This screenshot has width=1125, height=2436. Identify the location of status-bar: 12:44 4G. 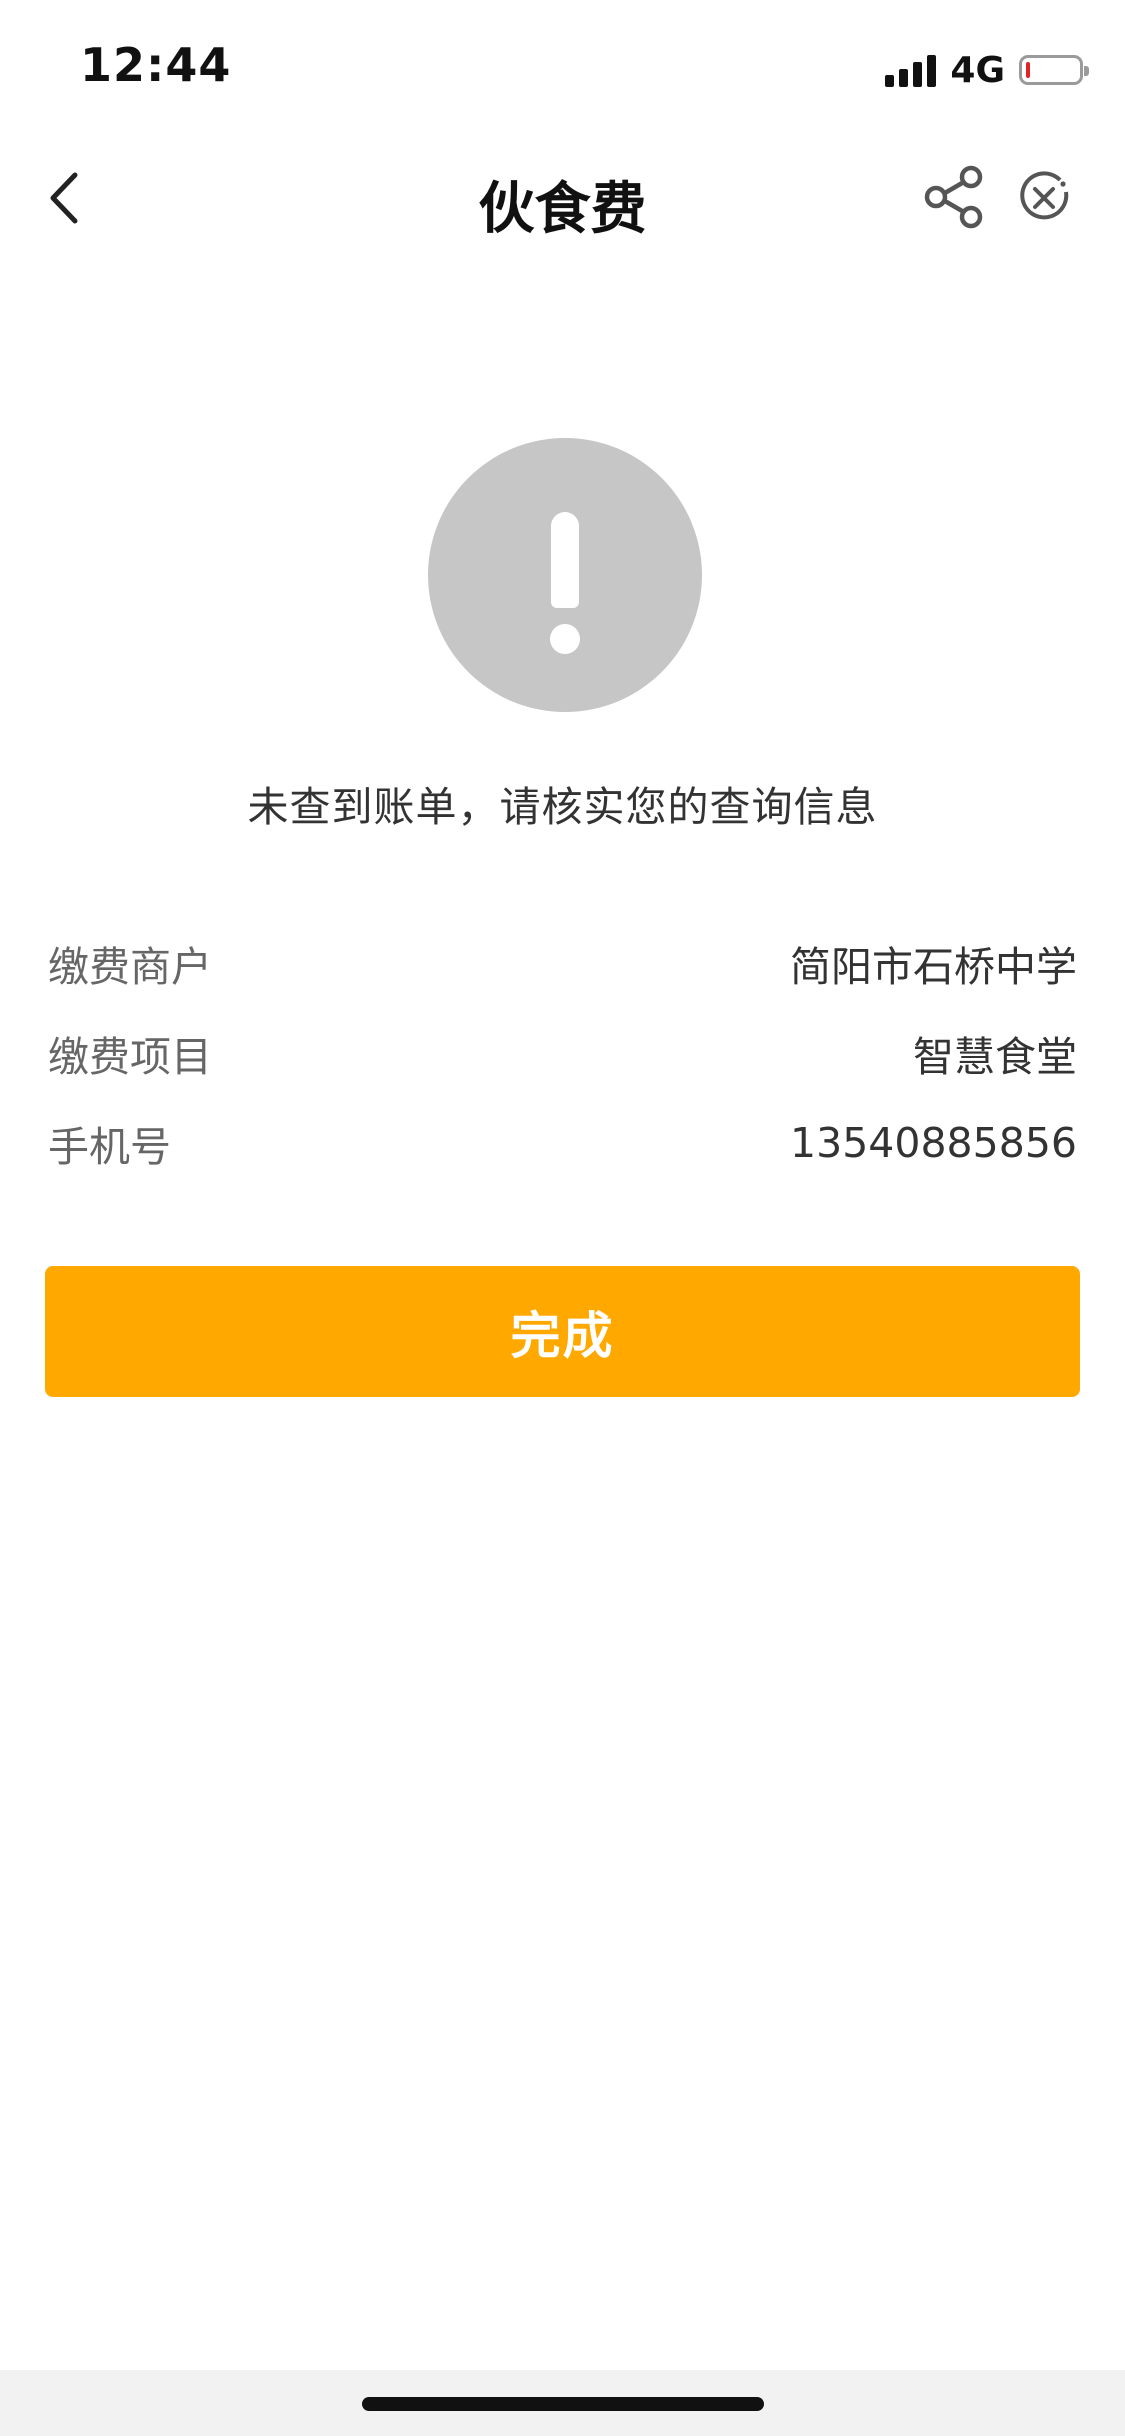
(562, 66).